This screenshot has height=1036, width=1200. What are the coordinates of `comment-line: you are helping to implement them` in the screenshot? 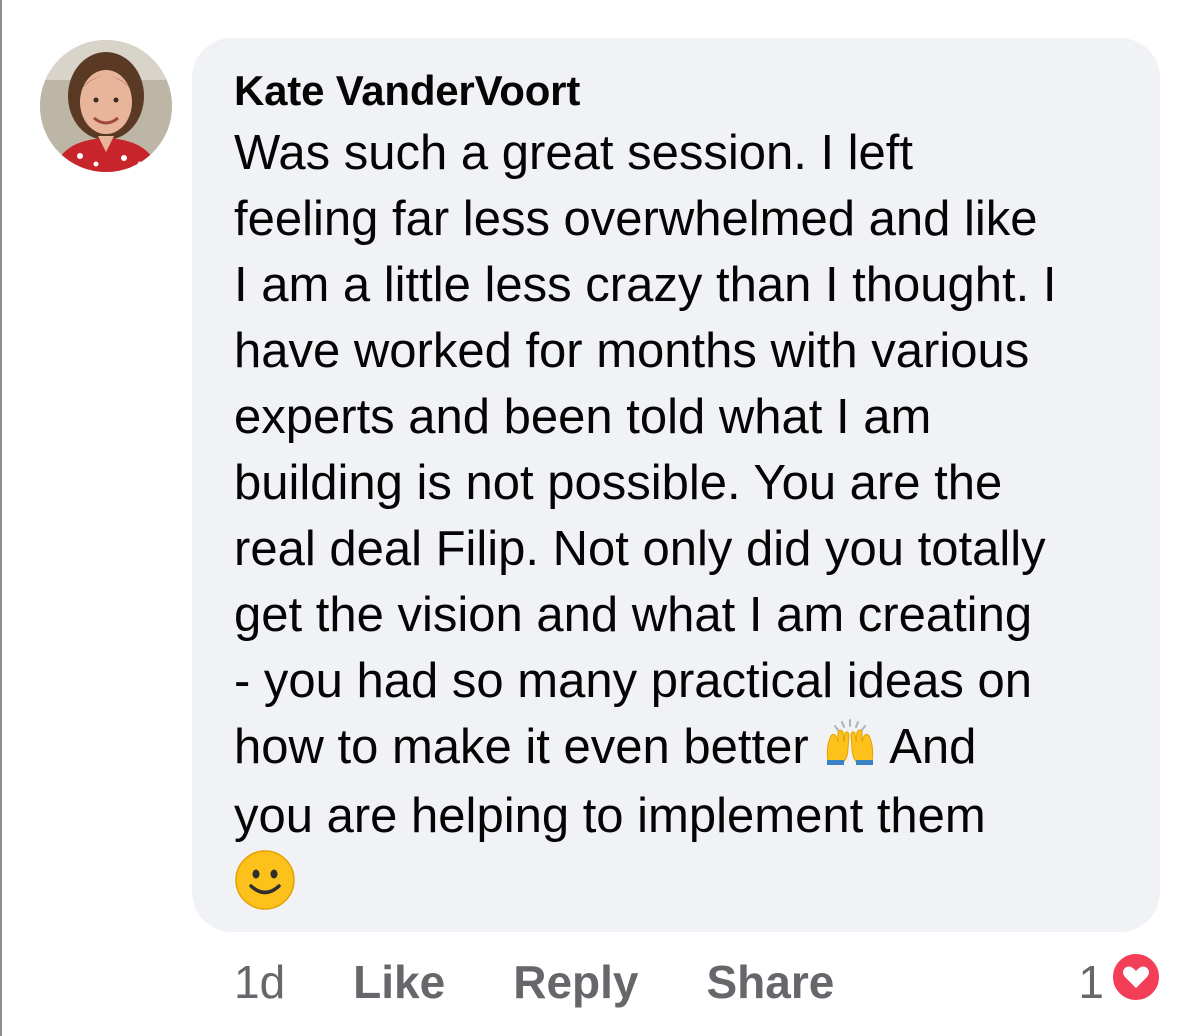 It's located at (610, 816).